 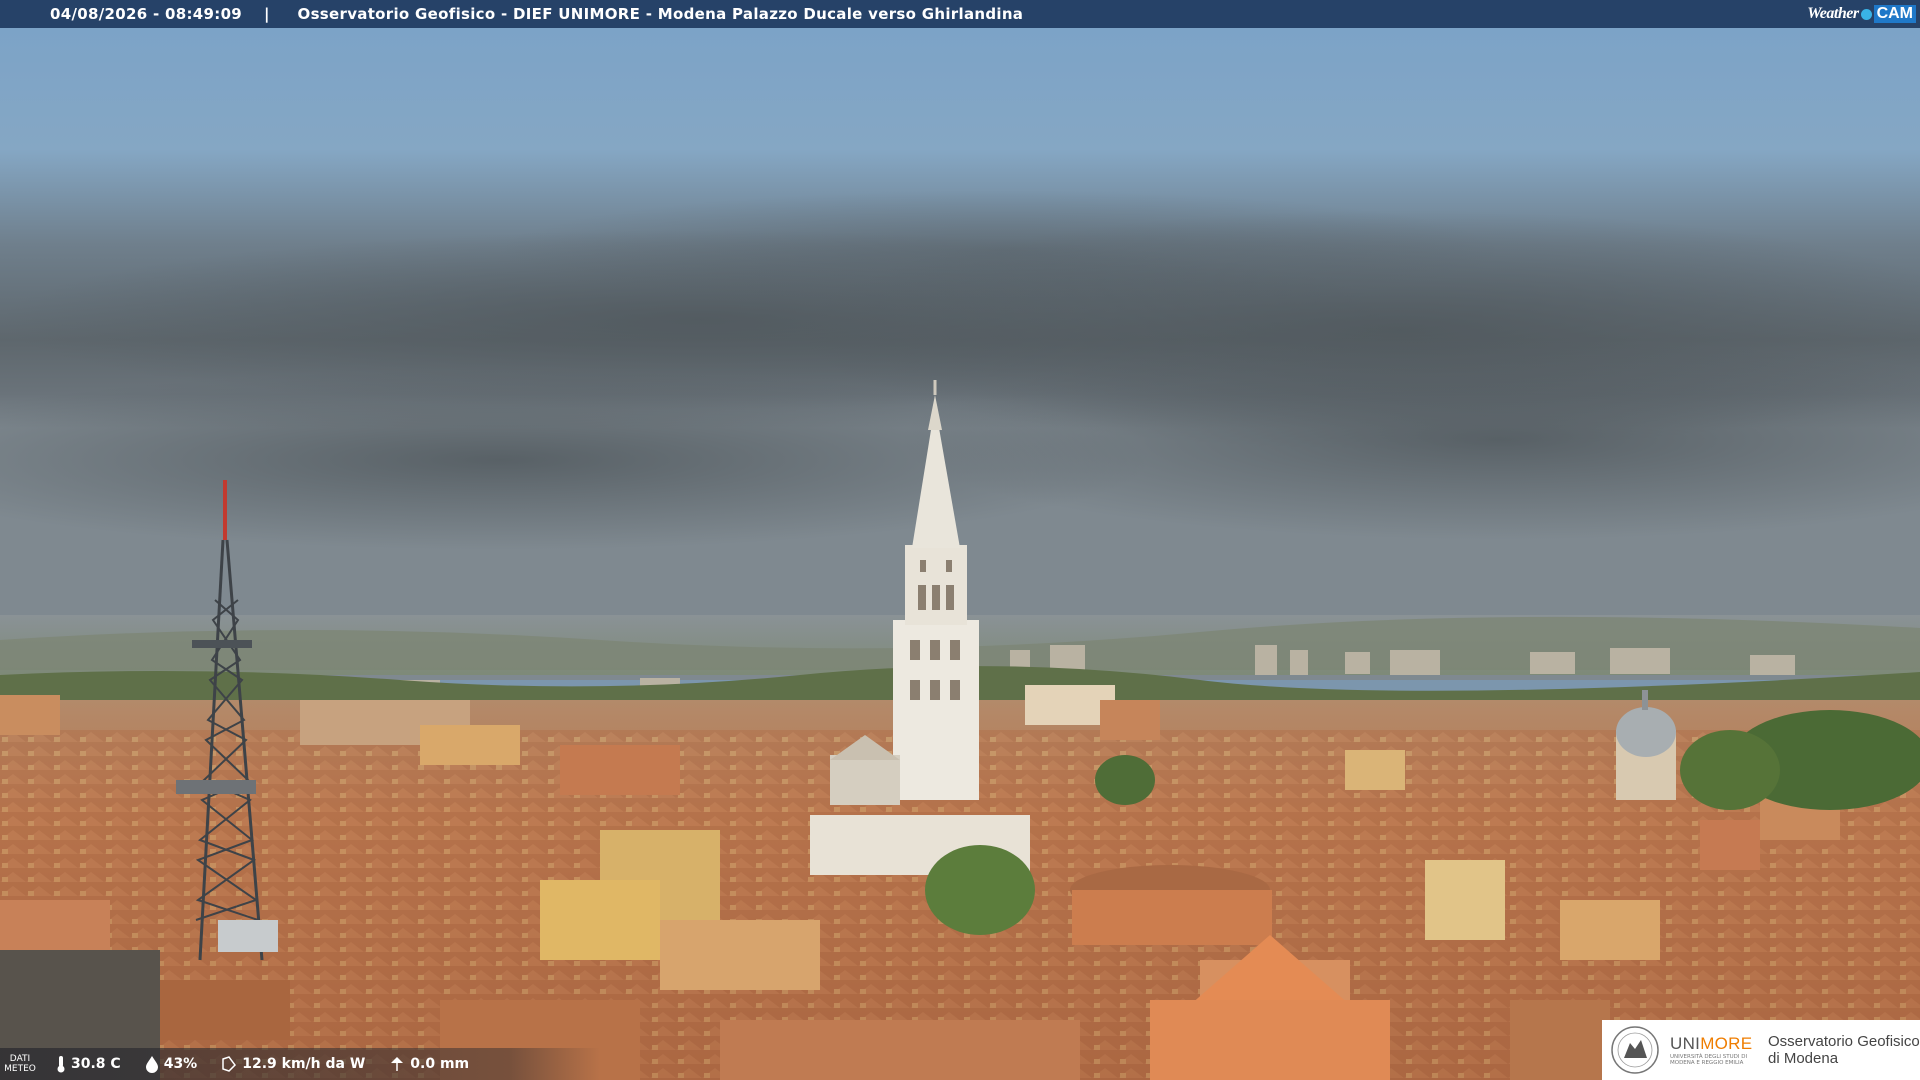 What do you see at coordinates (304, 1064) in the screenshot?
I see `wind-value: 12.9 km/h da W` at bounding box center [304, 1064].